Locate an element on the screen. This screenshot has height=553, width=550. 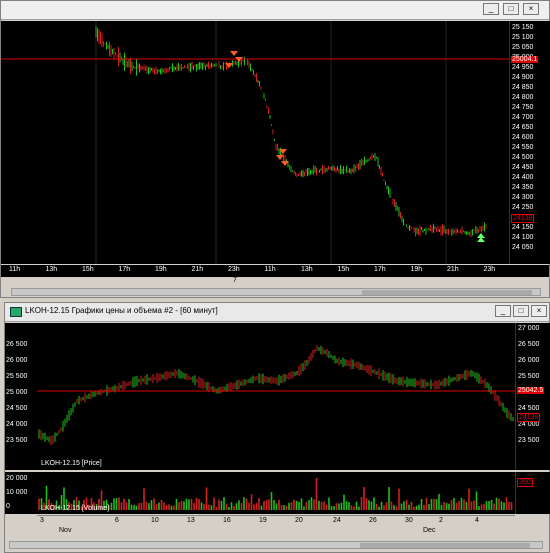
price-axis-label: 24 900 is located at coordinates (523, 77).